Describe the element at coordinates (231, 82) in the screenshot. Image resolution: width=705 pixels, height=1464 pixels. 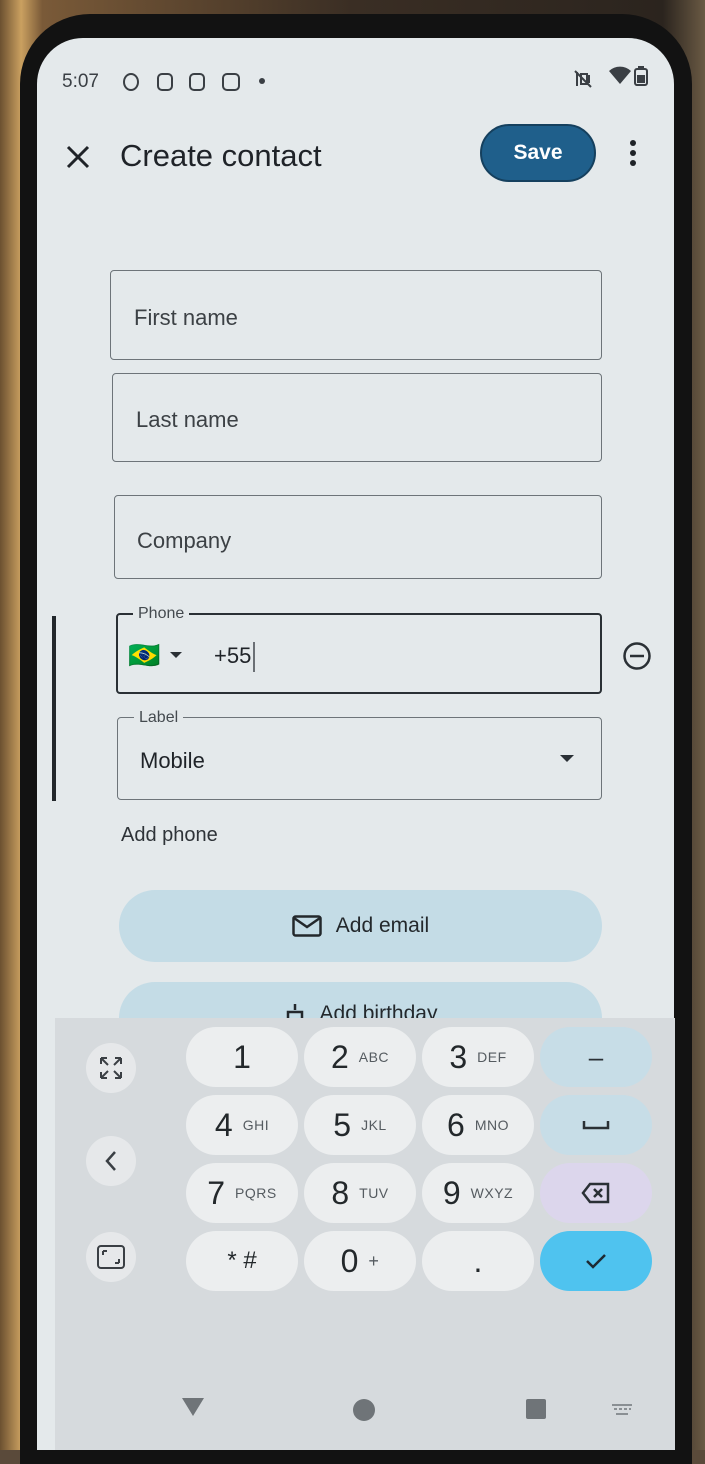
I see `message-icon` at that location.